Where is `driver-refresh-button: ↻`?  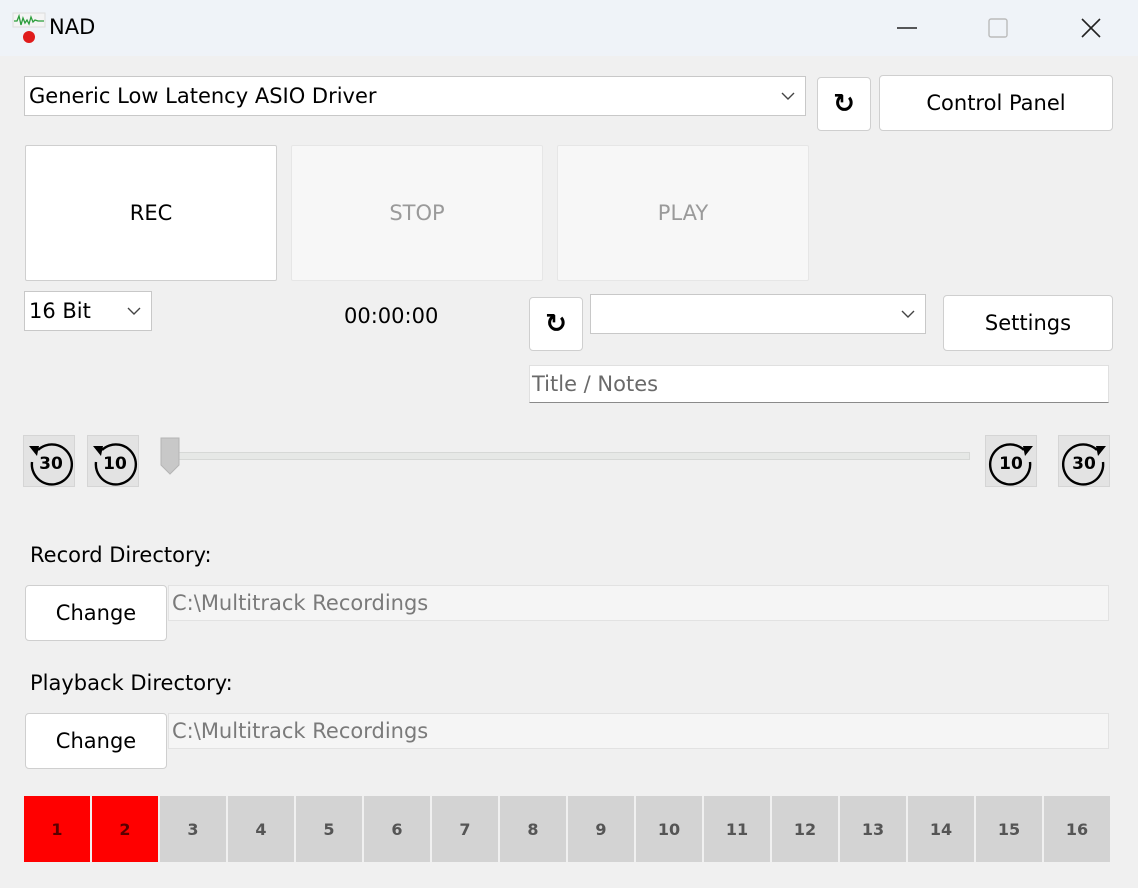 driver-refresh-button: ↻ is located at coordinates (844, 104).